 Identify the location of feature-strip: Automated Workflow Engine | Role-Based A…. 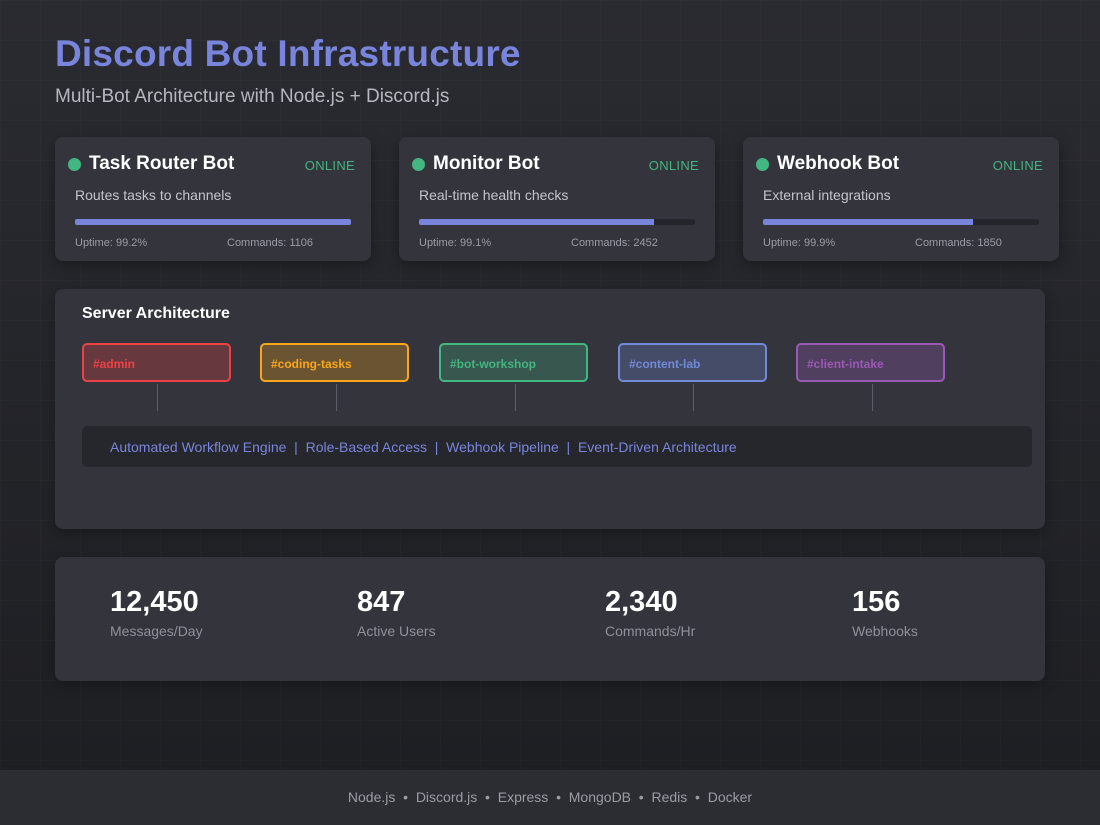
(557, 446).